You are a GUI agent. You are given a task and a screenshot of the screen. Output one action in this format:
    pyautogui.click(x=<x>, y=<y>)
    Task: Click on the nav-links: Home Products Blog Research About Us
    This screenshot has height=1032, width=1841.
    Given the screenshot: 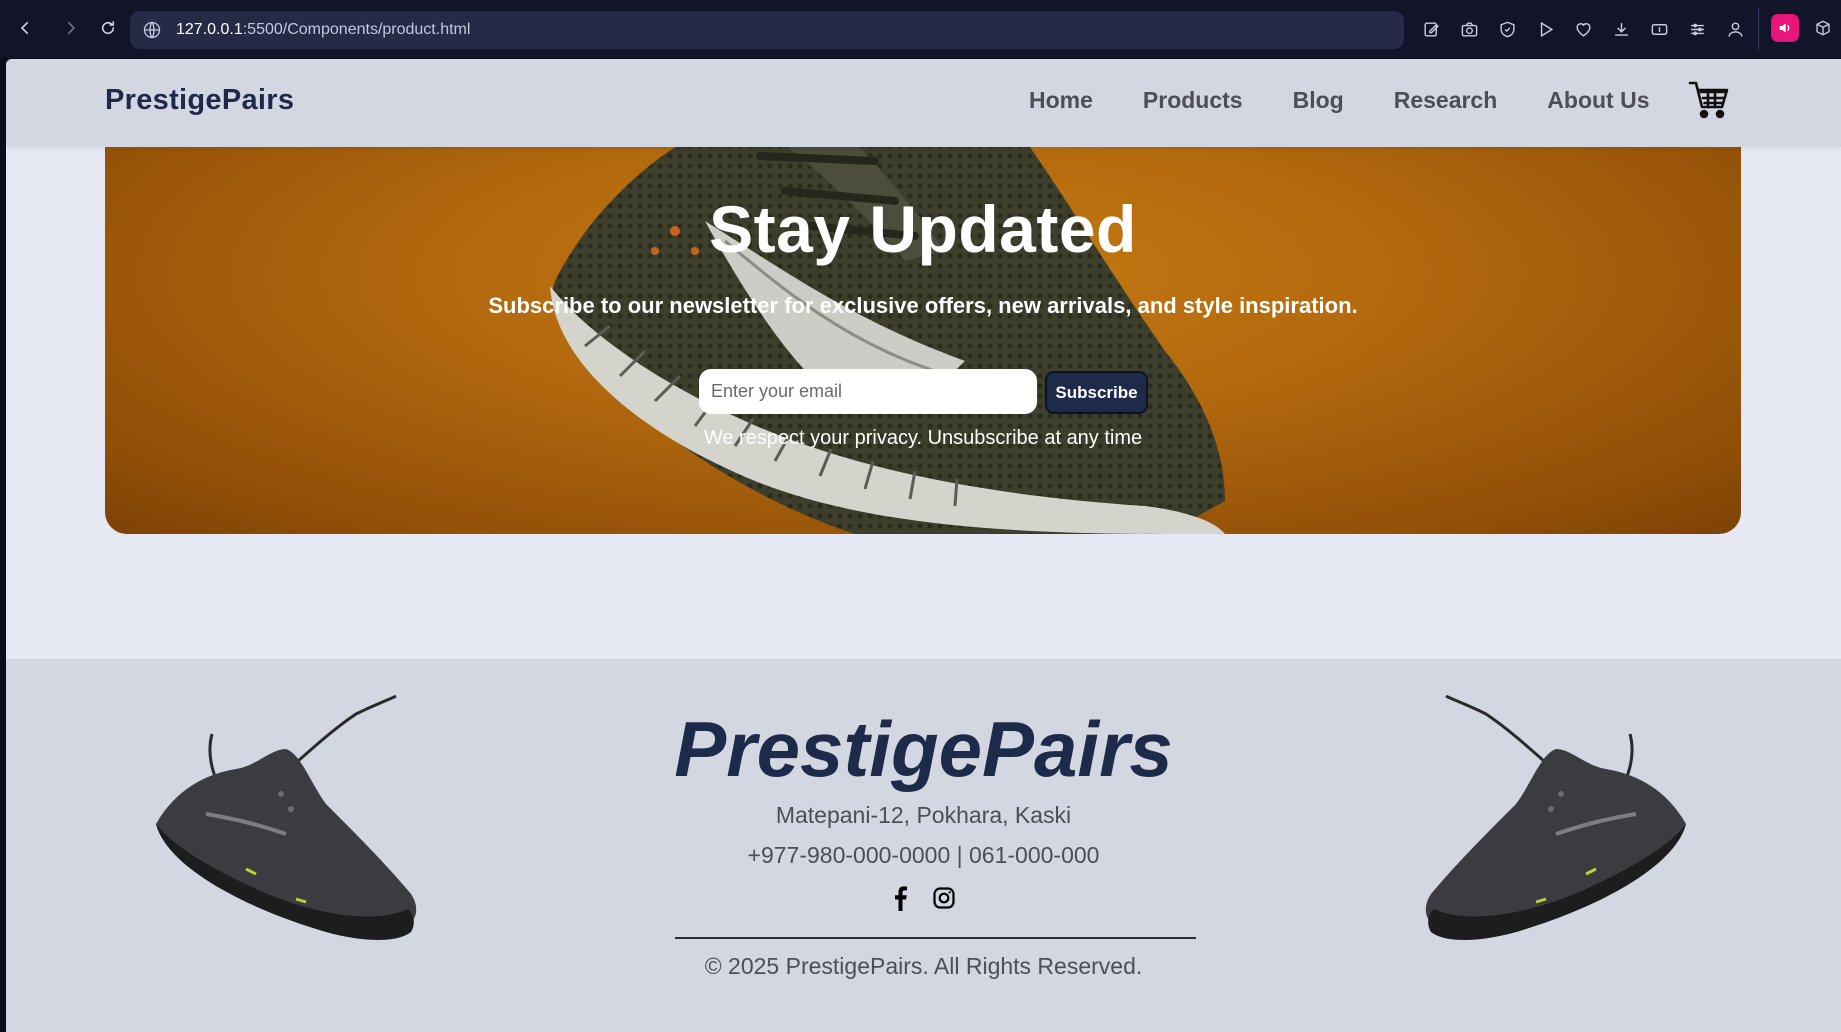 What is the action you would take?
    pyautogui.click(x=1339, y=100)
    